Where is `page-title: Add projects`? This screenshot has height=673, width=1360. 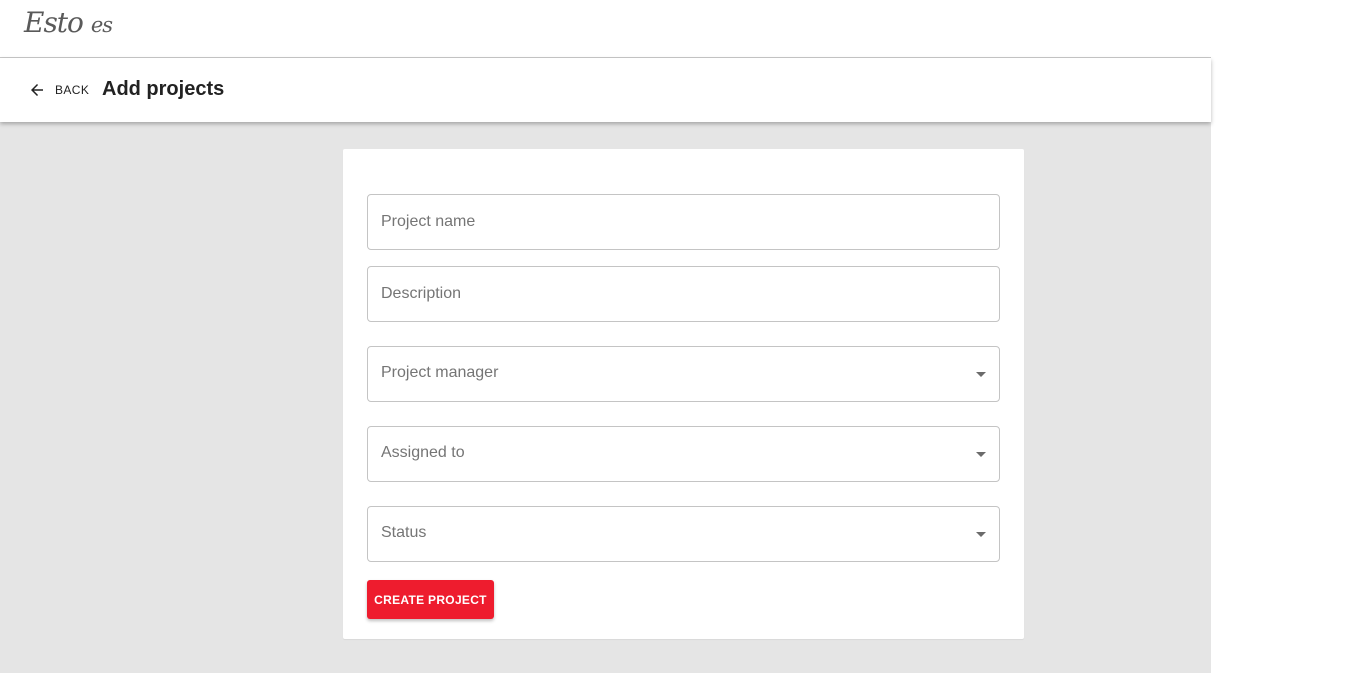
page-title: Add projects is located at coordinates (163, 89).